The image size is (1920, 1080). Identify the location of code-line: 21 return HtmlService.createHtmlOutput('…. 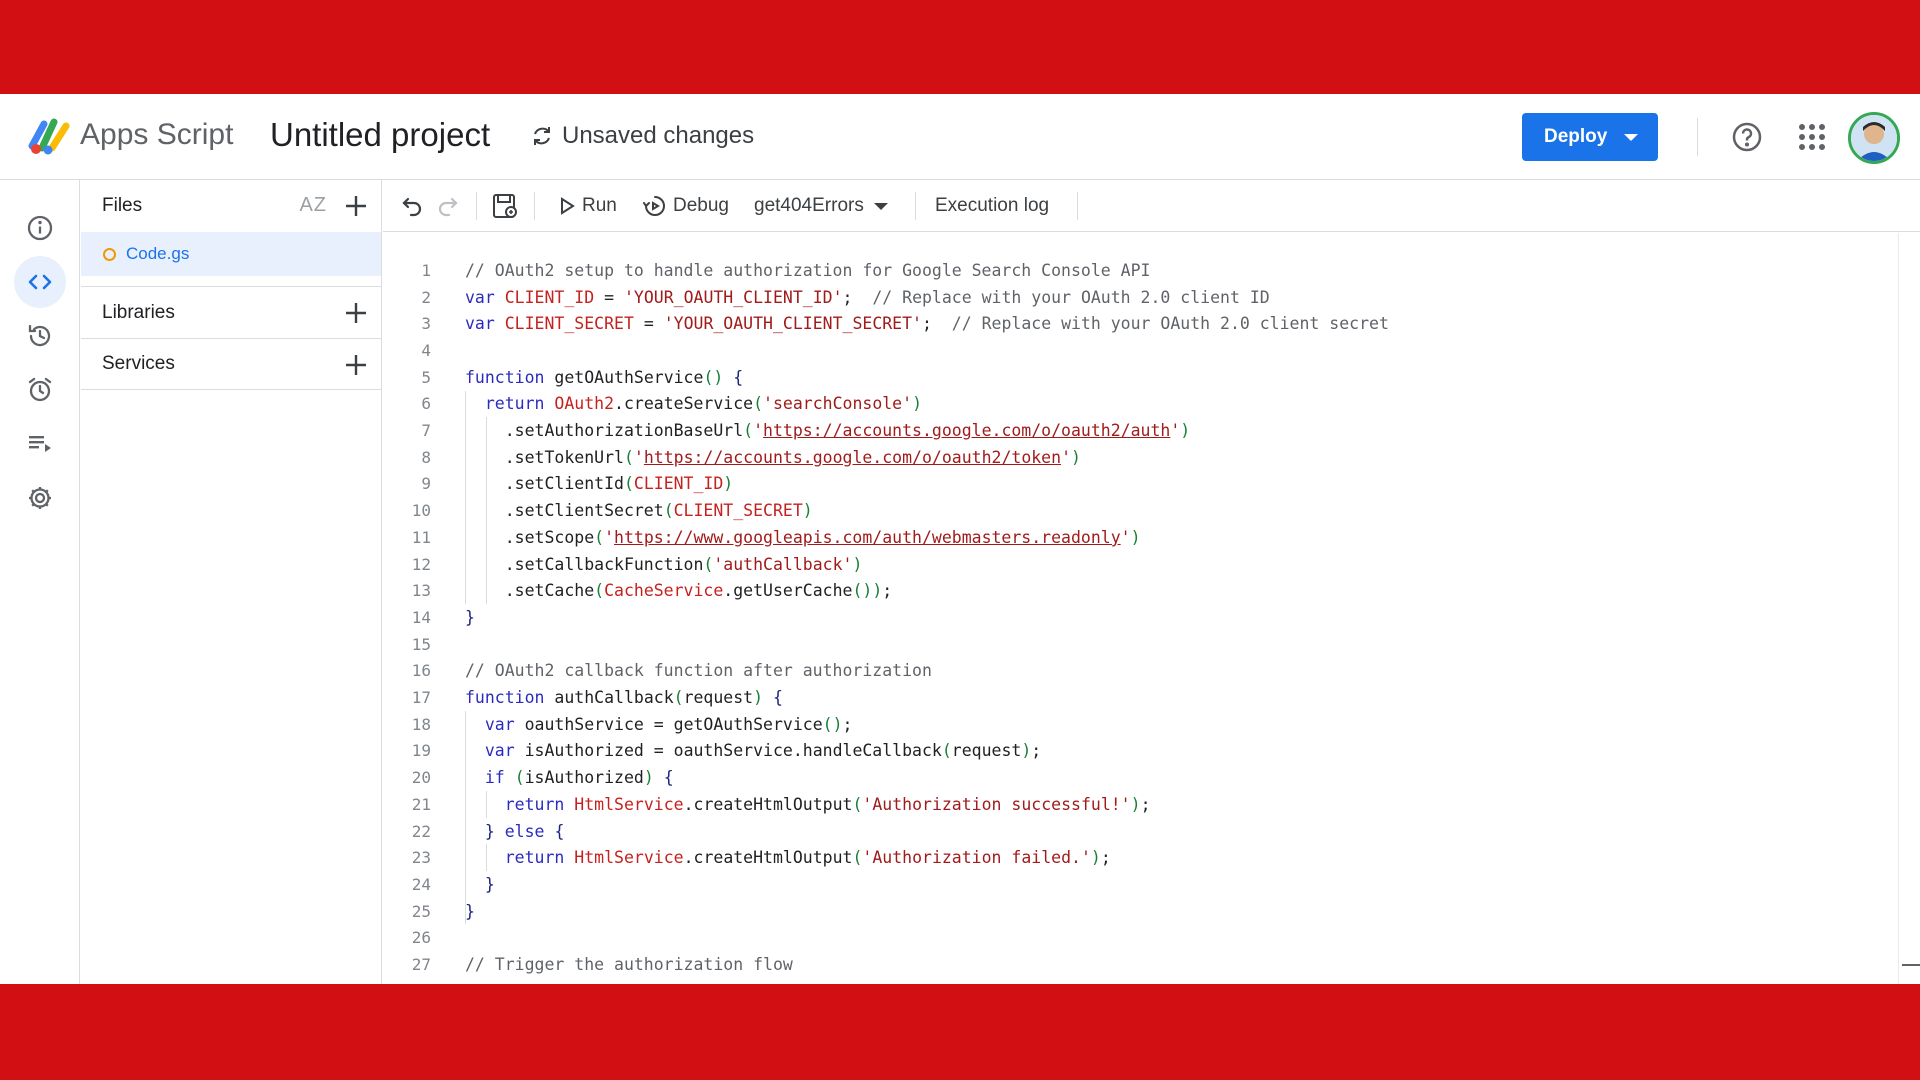
(1140, 804).